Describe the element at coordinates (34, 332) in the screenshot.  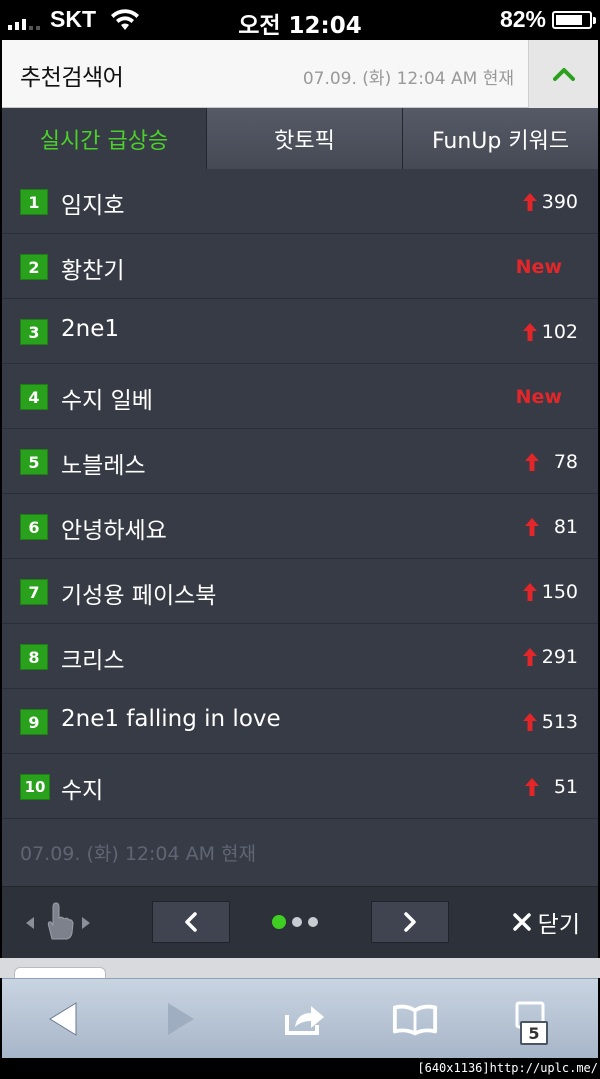
I see `rank-badge: 3` at that location.